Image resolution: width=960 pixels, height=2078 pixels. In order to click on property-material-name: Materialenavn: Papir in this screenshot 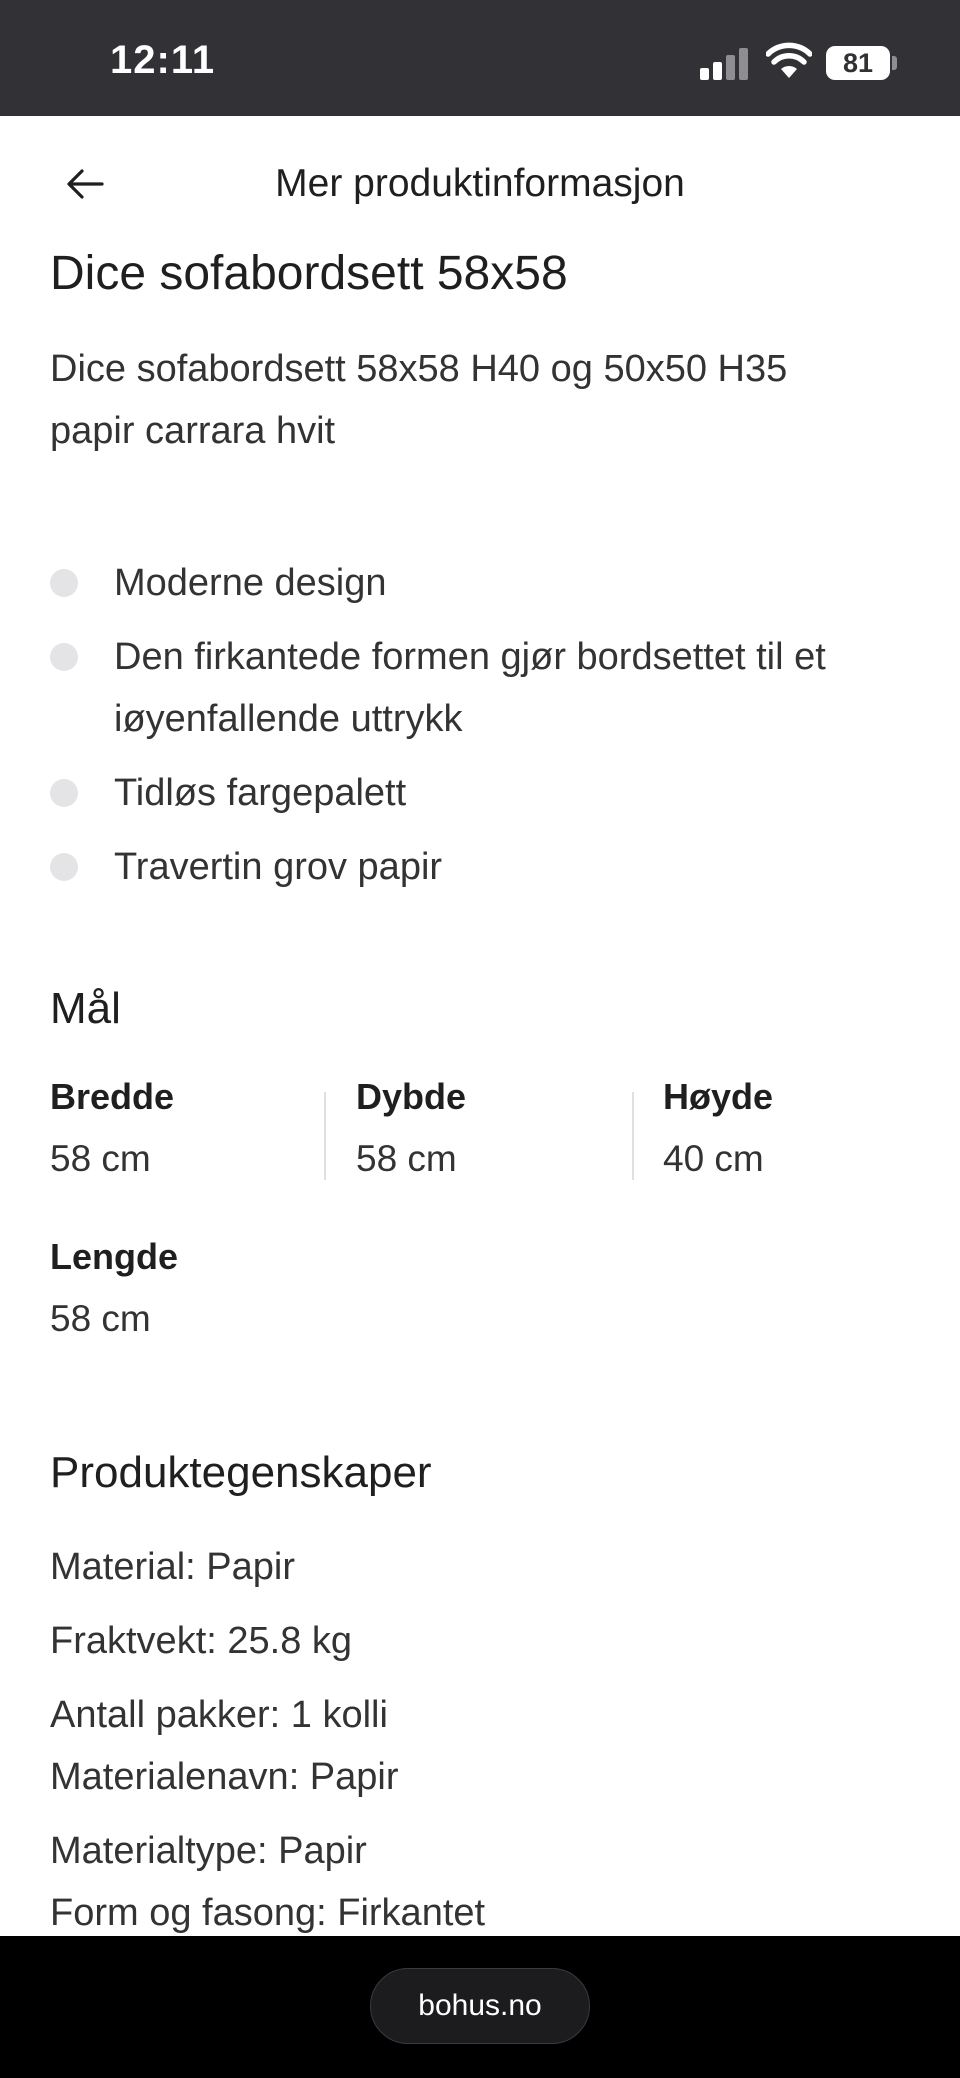, I will do `click(224, 1777)`.